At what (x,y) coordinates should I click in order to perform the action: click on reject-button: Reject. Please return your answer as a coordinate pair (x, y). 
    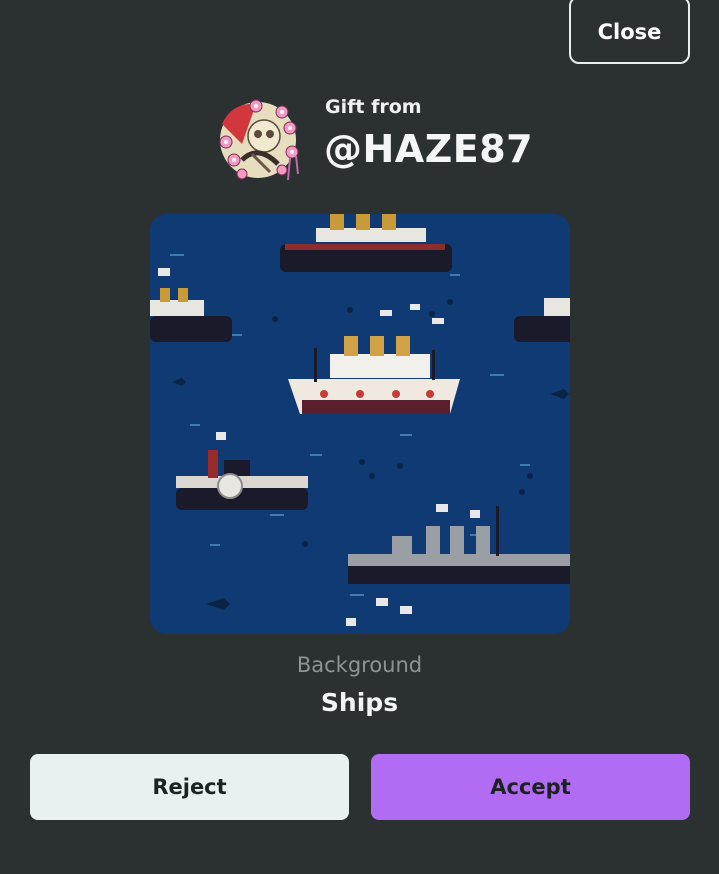
    Looking at the image, I should click on (189, 787).